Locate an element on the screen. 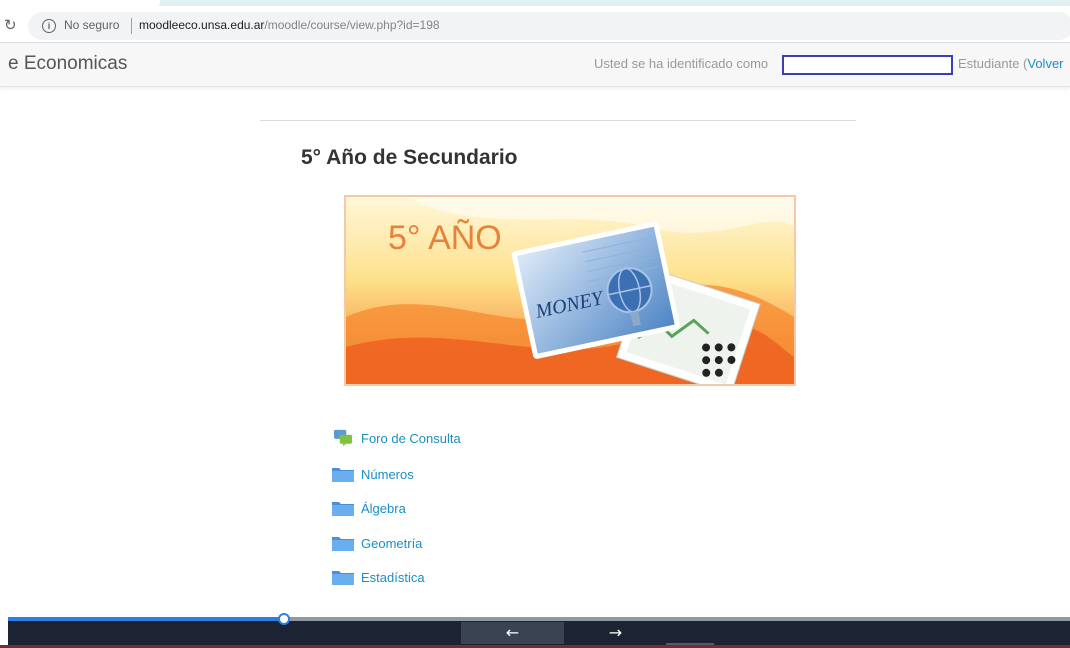 This screenshot has width=1070, height=648. browser-tab-edge is located at coordinates (80, 4).